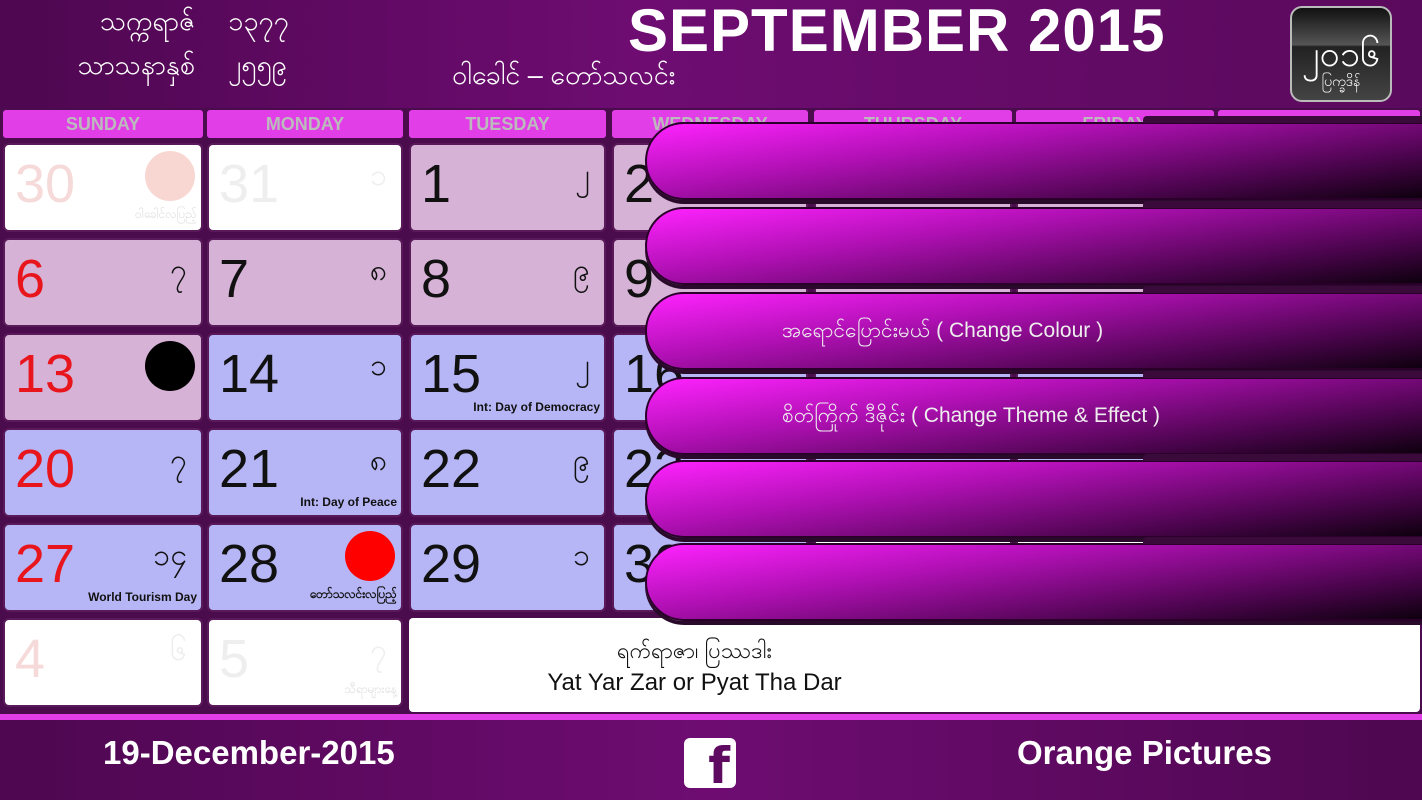  I want to click on logo-number: ၂၀၁၆, so click(1341, 53).